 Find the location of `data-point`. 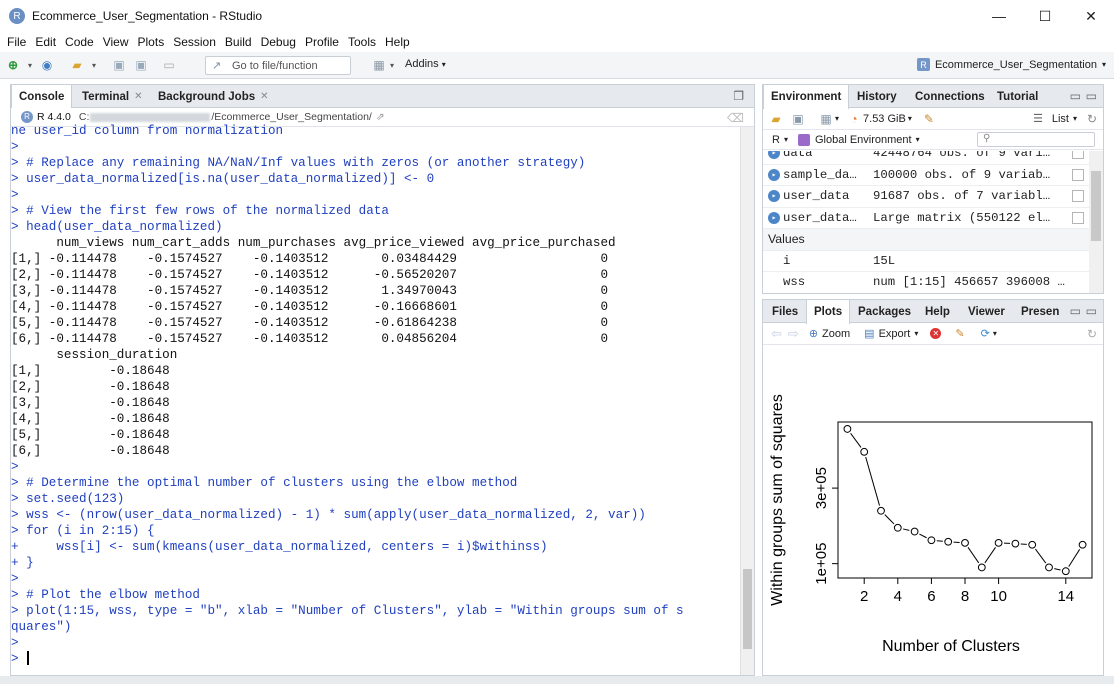

data-point is located at coordinates (1015, 543).